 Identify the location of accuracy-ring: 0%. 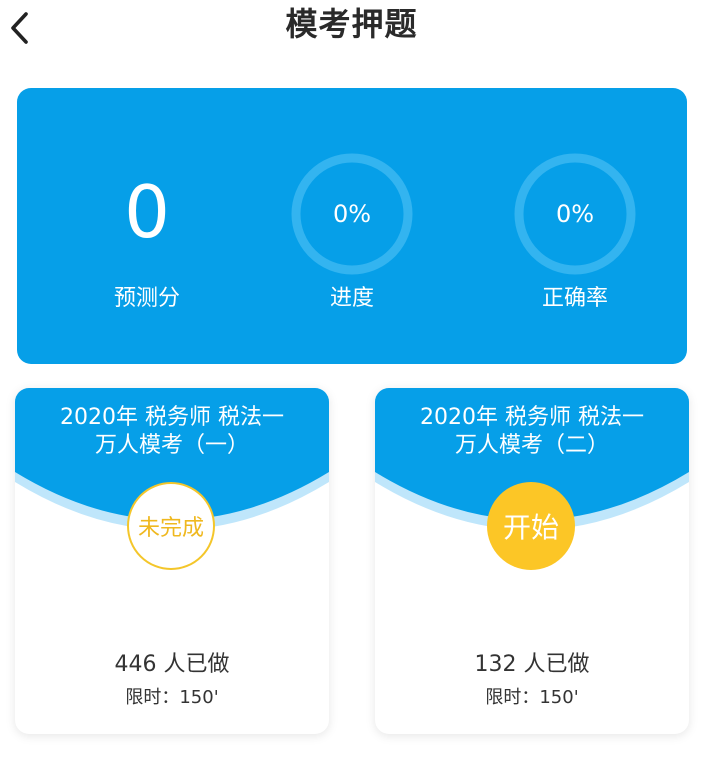
(575, 214).